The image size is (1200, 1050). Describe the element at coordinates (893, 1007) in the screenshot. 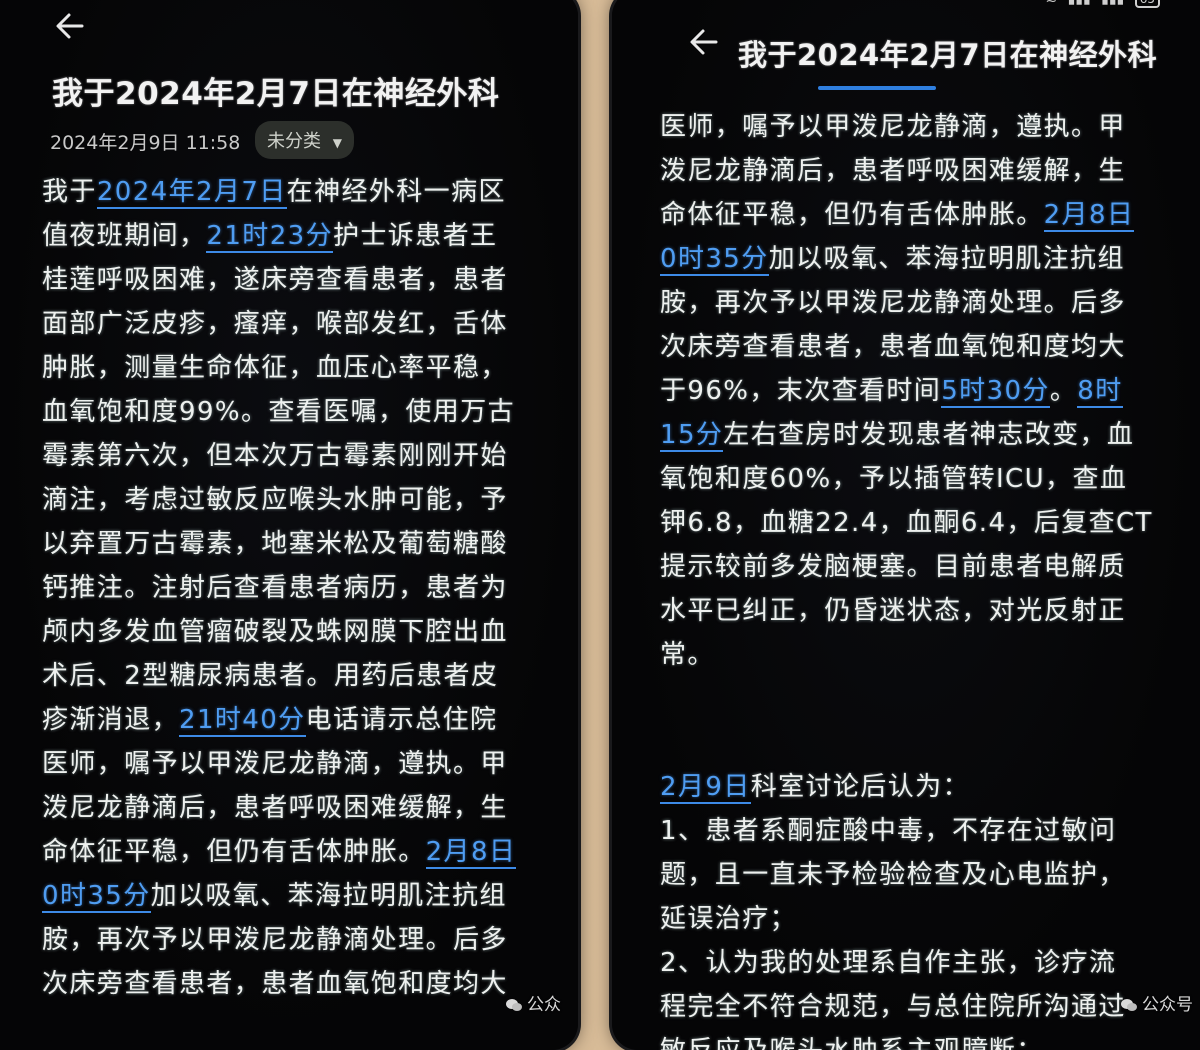

I see `text-segment: 程完全不符合规范，与总住院所沟通过` at that location.